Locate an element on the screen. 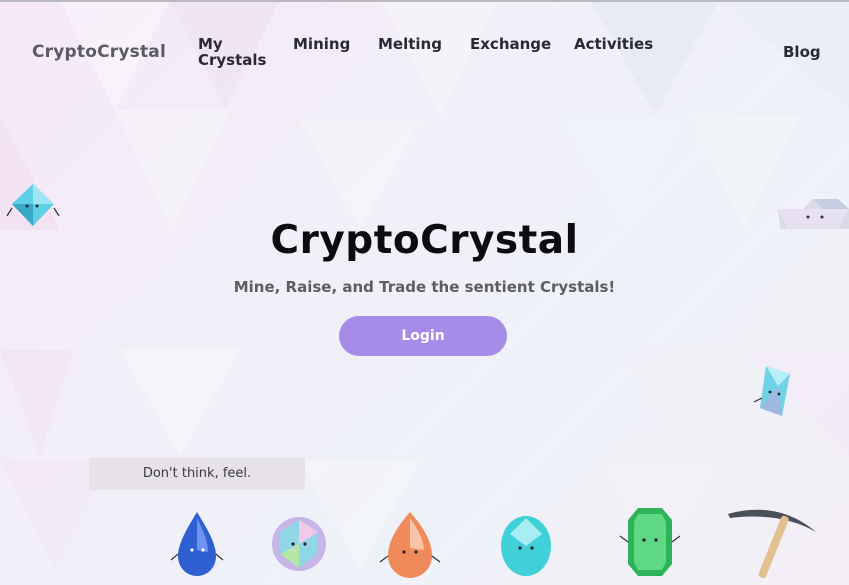 This screenshot has width=849, height=585. nav-exchange: Exchange is located at coordinates (510, 44).